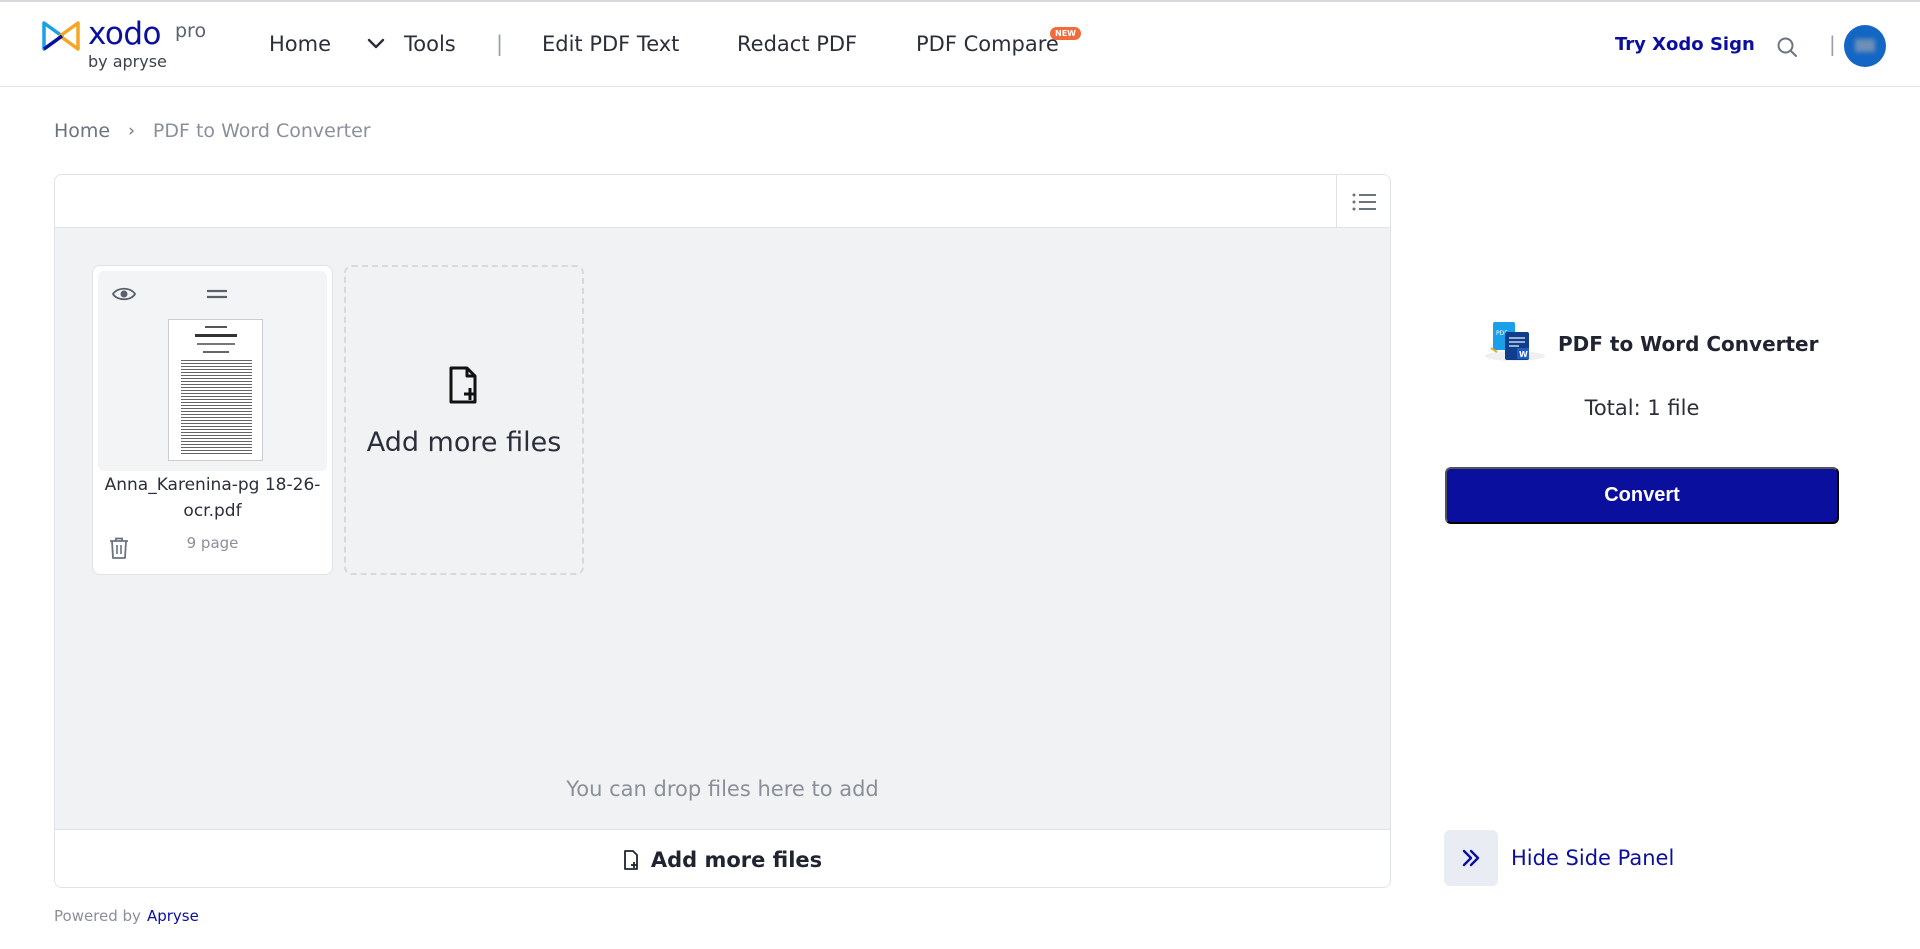  I want to click on nav-home: Home, so click(300, 44).